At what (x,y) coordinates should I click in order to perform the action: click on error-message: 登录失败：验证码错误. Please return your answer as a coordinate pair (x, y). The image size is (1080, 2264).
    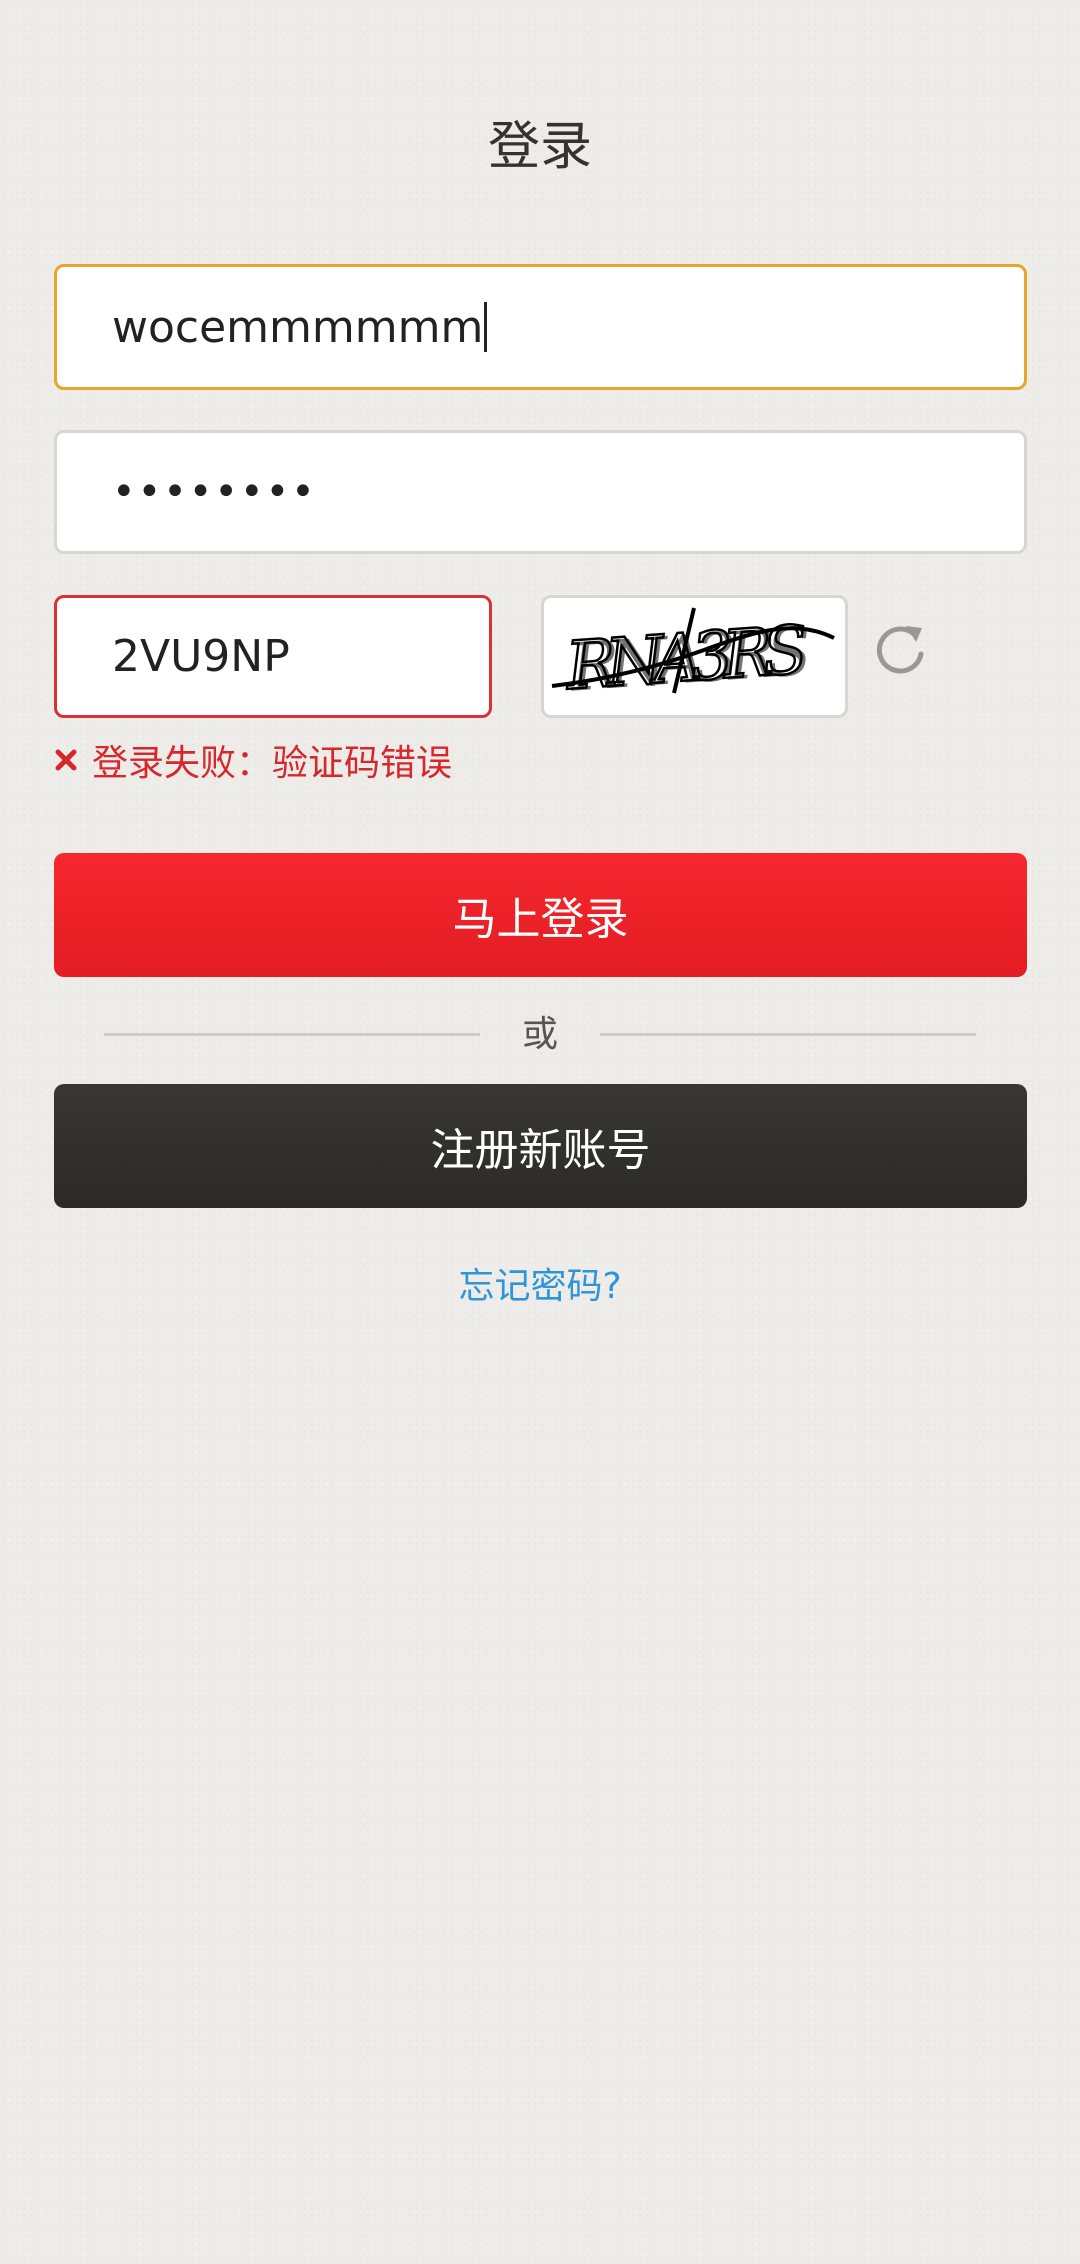
    Looking at the image, I should click on (253, 760).